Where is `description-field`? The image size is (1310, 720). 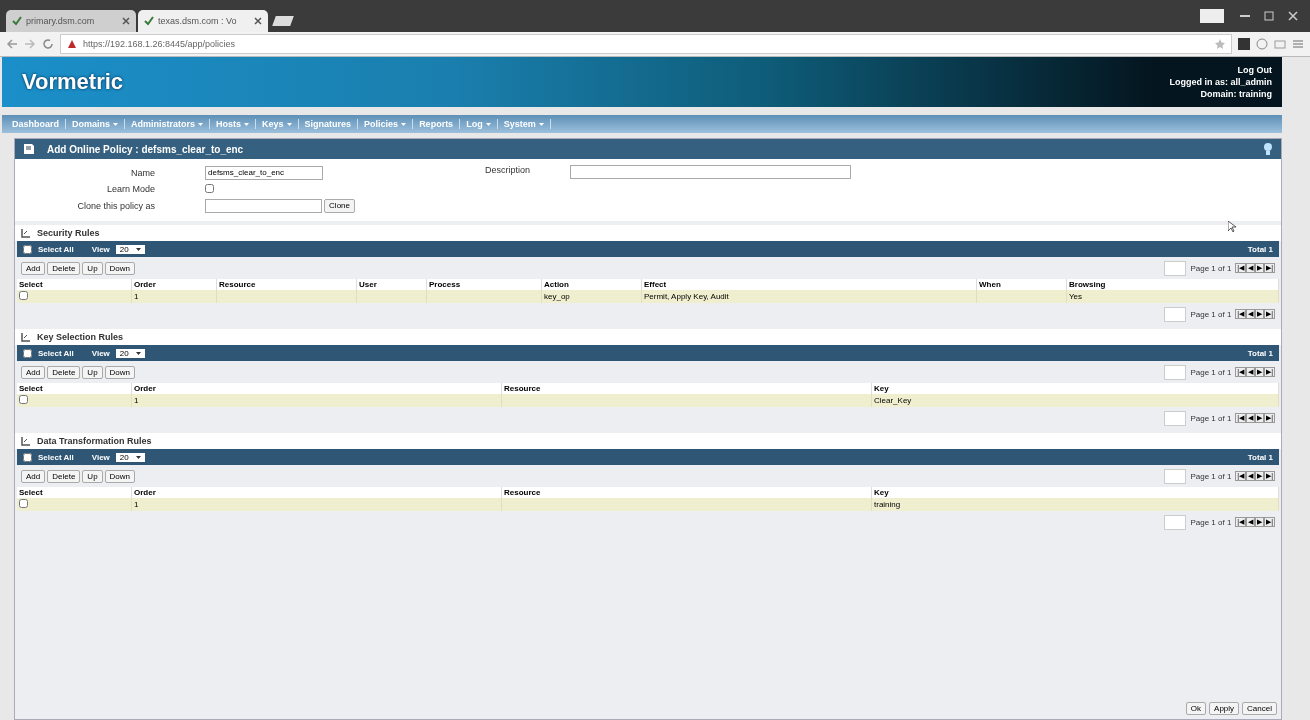
description-field is located at coordinates (711, 172).